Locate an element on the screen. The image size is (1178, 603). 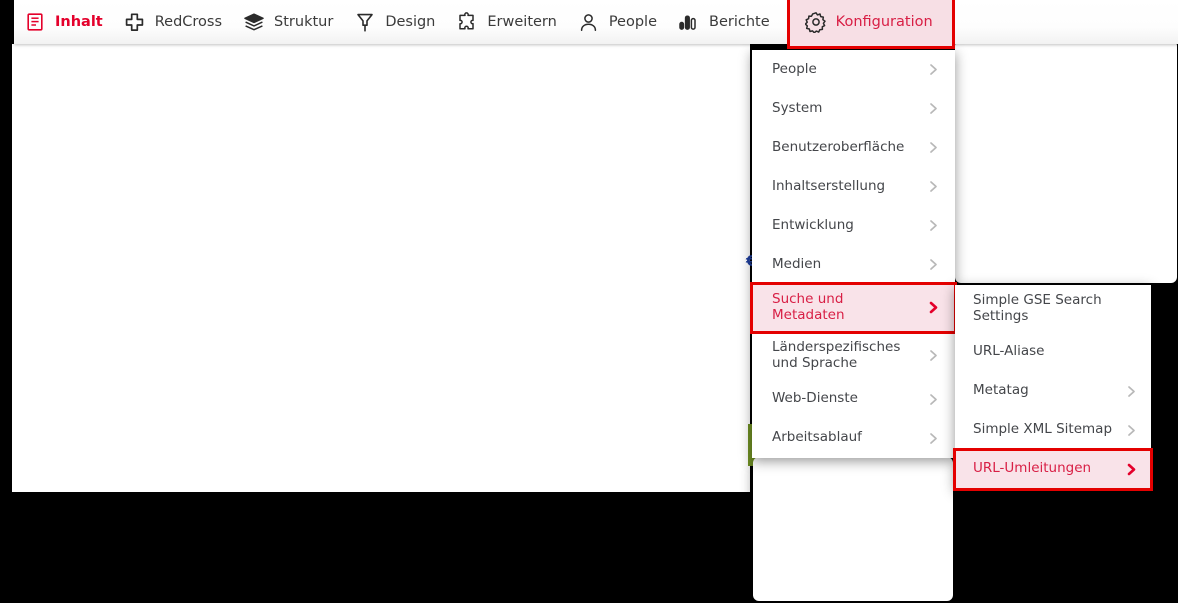
menu-item-benutzeroberflaeche: Benutzeroberfläche is located at coordinates (853, 147).